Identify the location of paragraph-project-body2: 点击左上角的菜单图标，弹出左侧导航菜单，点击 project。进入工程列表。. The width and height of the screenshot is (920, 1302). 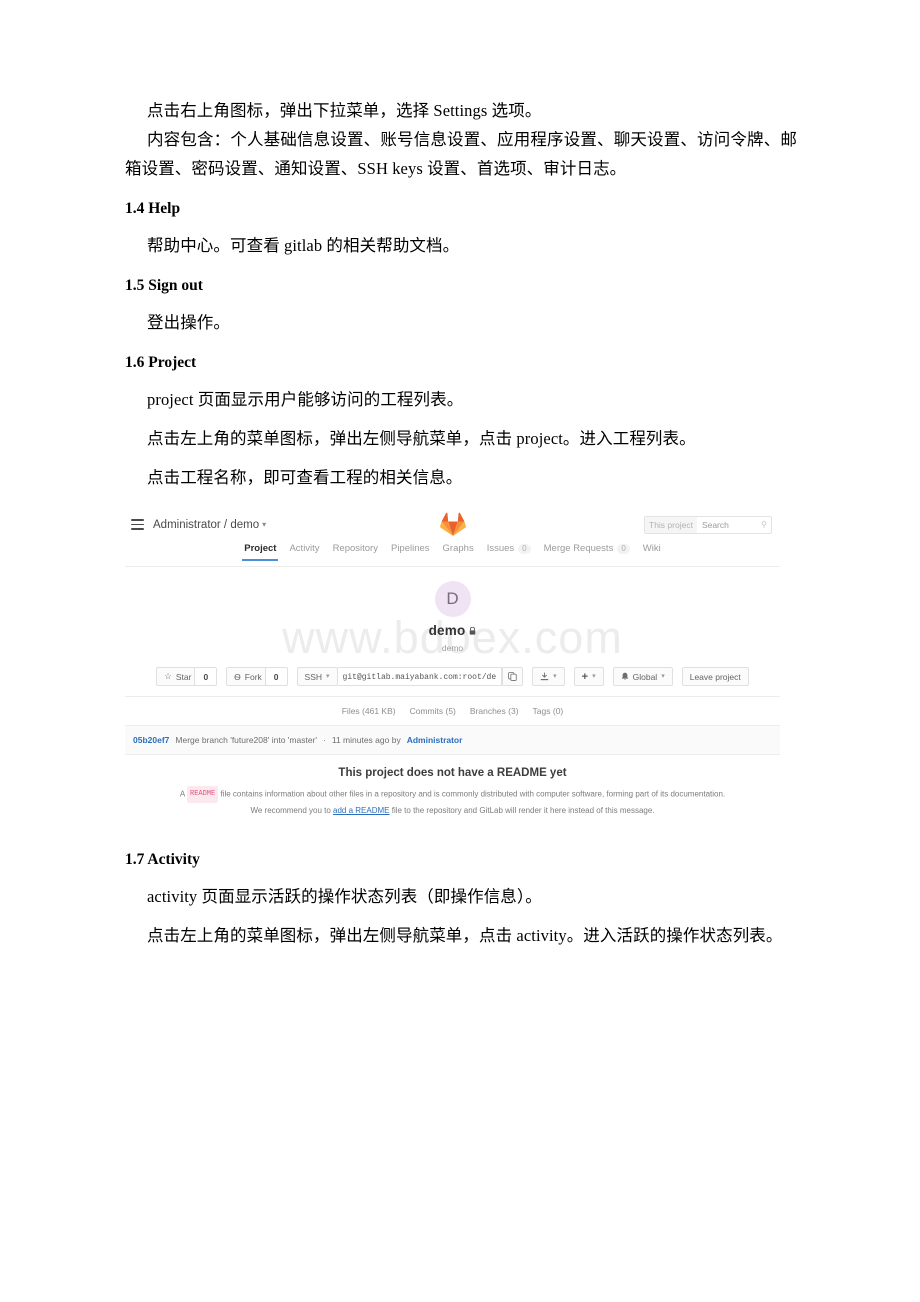
(421, 438).